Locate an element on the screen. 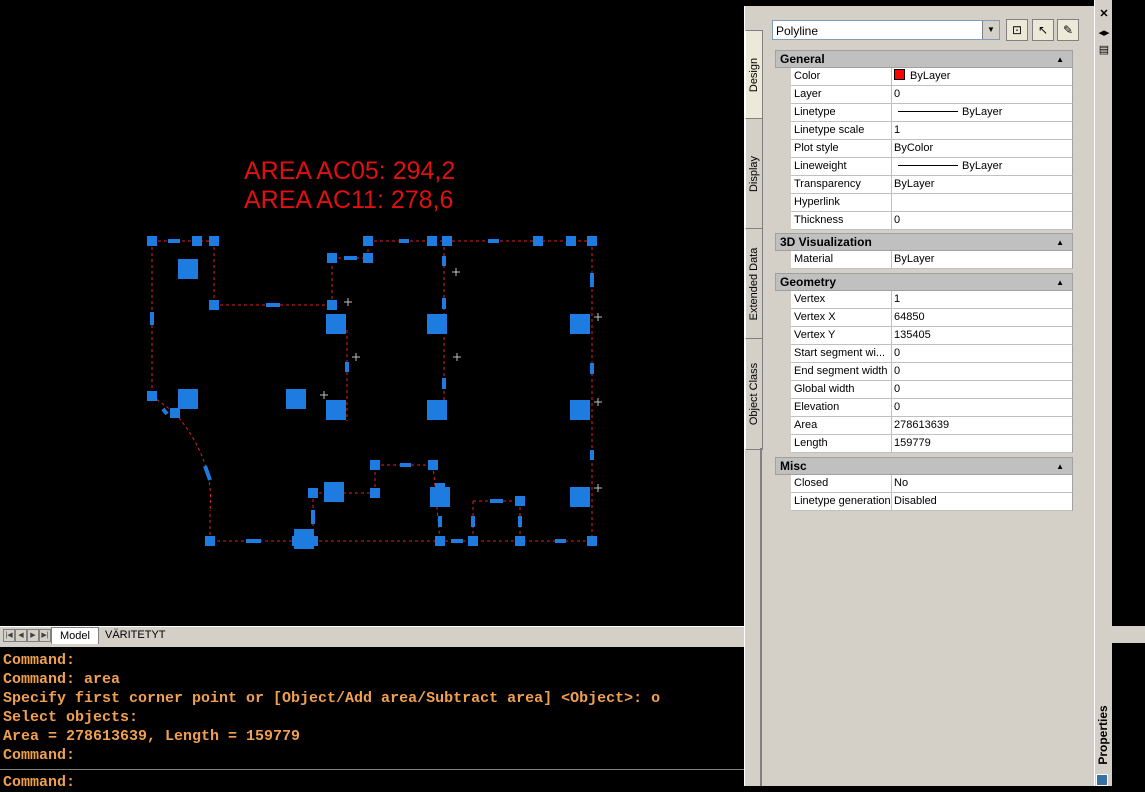 This screenshot has height=792, width=1145. property-row: Vertex X 64850 is located at coordinates (924, 318).